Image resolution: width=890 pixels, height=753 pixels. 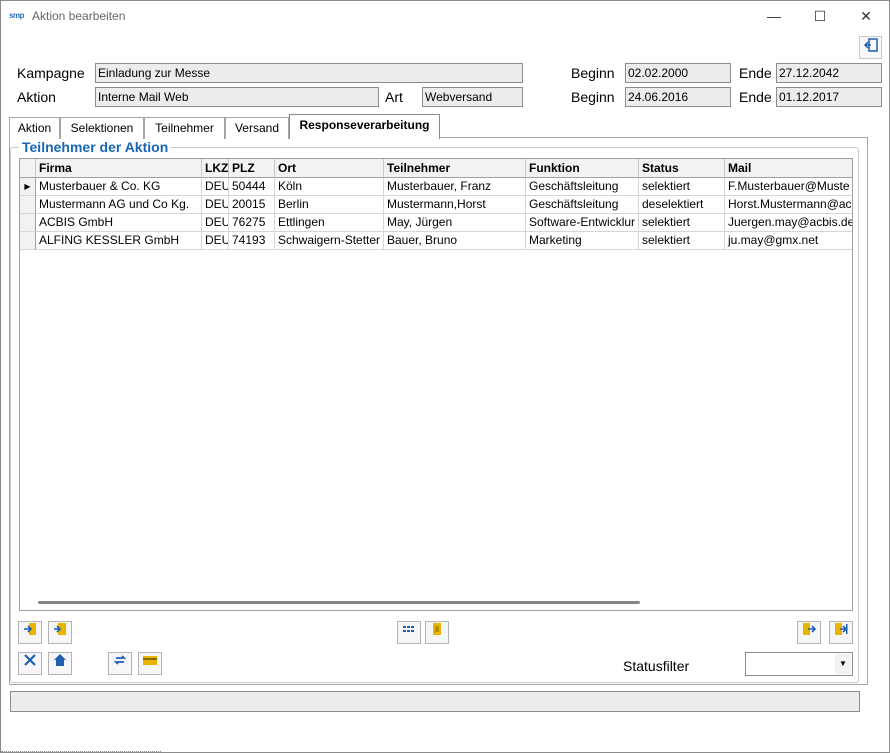 What do you see at coordinates (866, 16) in the screenshot?
I see `close-button: ✕` at bounding box center [866, 16].